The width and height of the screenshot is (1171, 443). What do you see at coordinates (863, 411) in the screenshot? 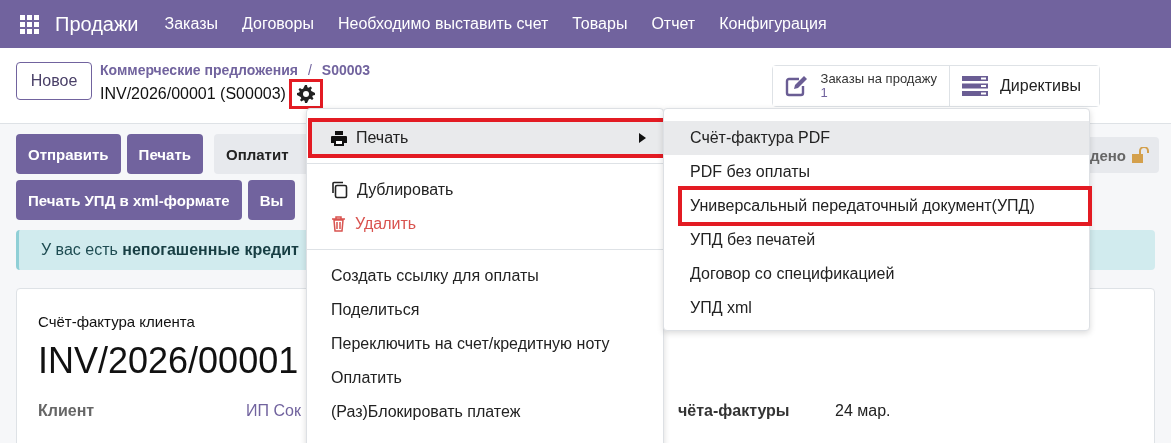
I see `field-value: 24 мар.` at bounding box center [863, 411].